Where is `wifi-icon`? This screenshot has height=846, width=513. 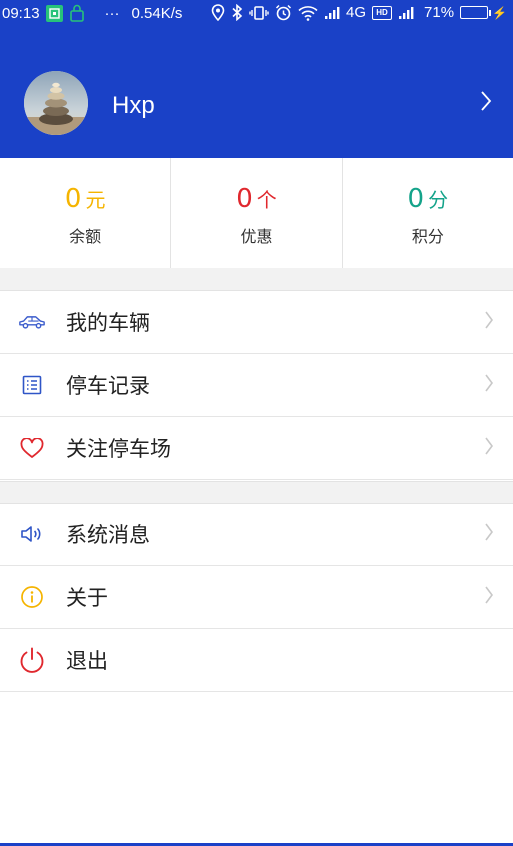
wifi-icon is located at coordinates (308, 13).